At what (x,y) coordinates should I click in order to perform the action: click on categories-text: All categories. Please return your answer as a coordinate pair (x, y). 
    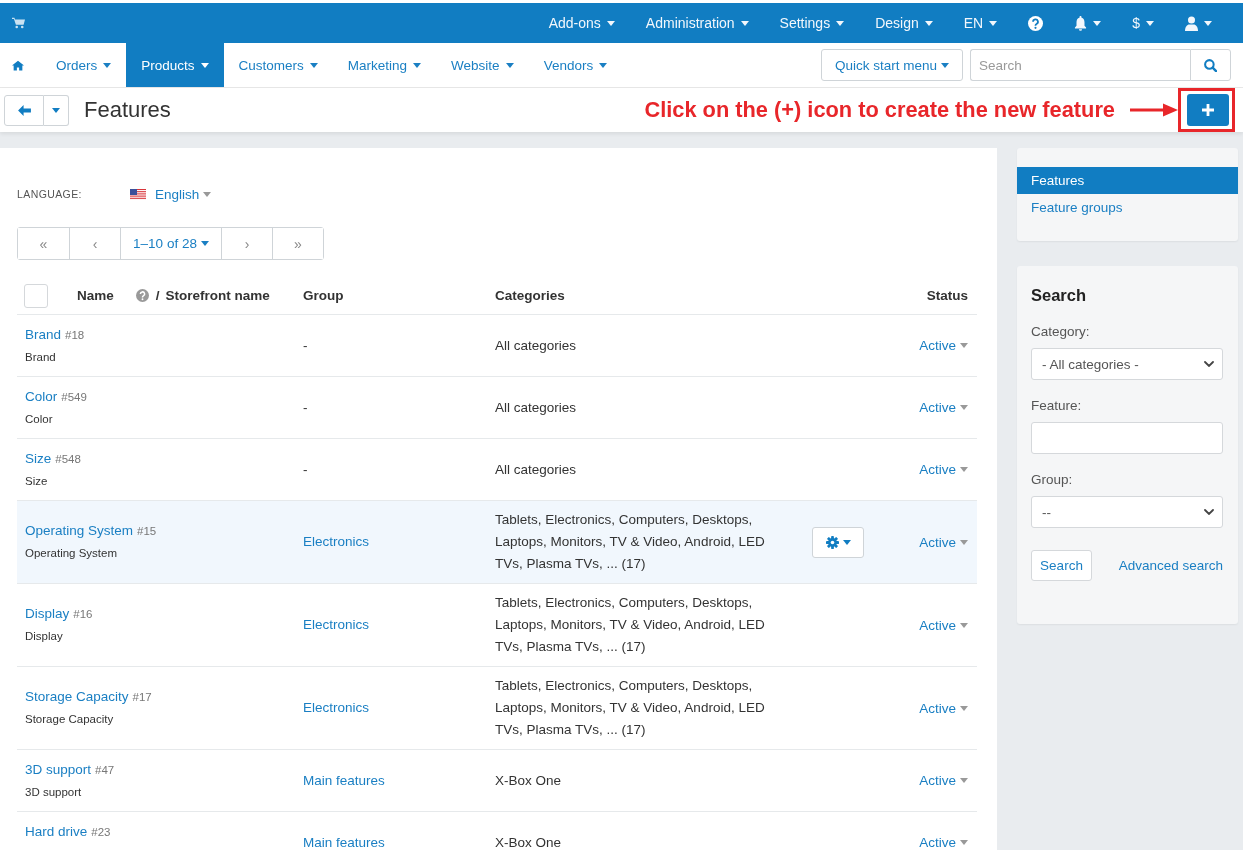
    Looking at the image, I should click on (536, 345).